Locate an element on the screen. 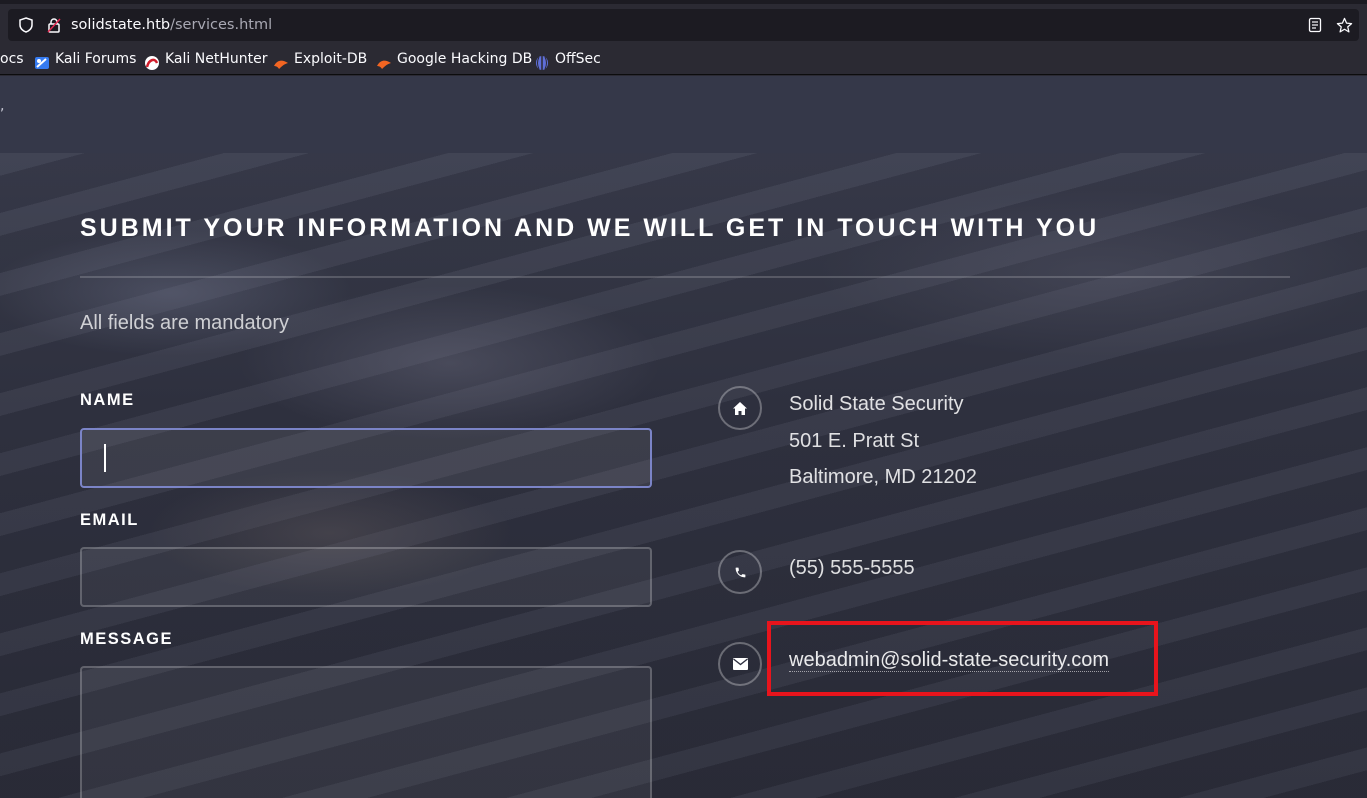  bookmark-kali-forums: Kali Forums is located at coordinates (85, 59).